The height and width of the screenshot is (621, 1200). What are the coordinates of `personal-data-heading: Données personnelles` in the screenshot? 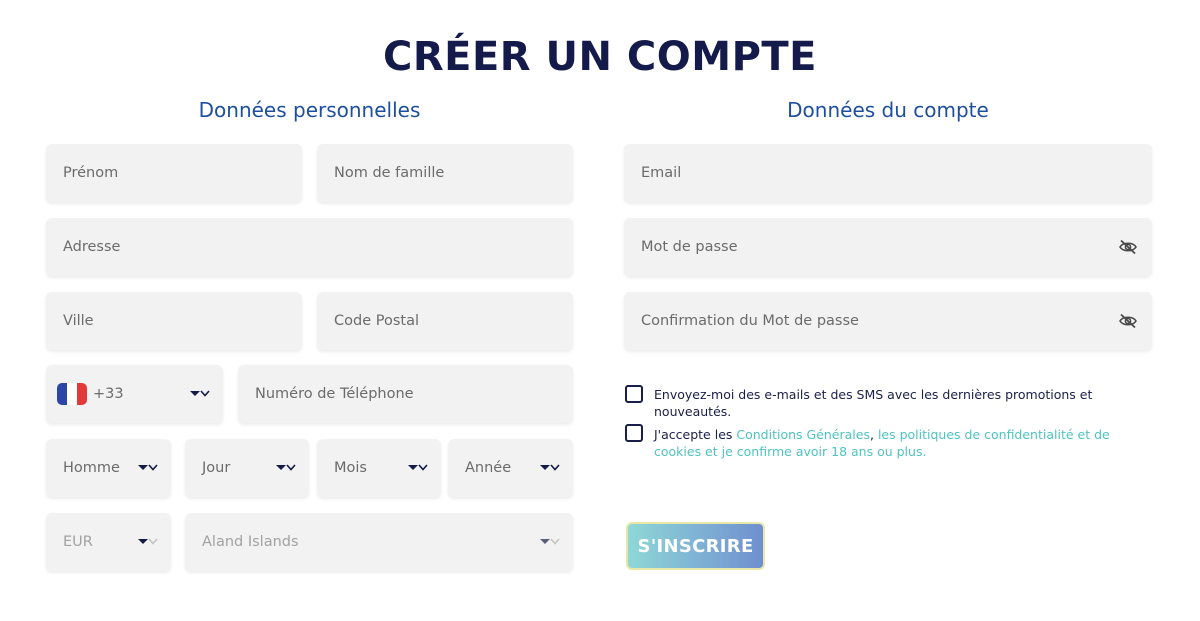 It's located at (309, 110).